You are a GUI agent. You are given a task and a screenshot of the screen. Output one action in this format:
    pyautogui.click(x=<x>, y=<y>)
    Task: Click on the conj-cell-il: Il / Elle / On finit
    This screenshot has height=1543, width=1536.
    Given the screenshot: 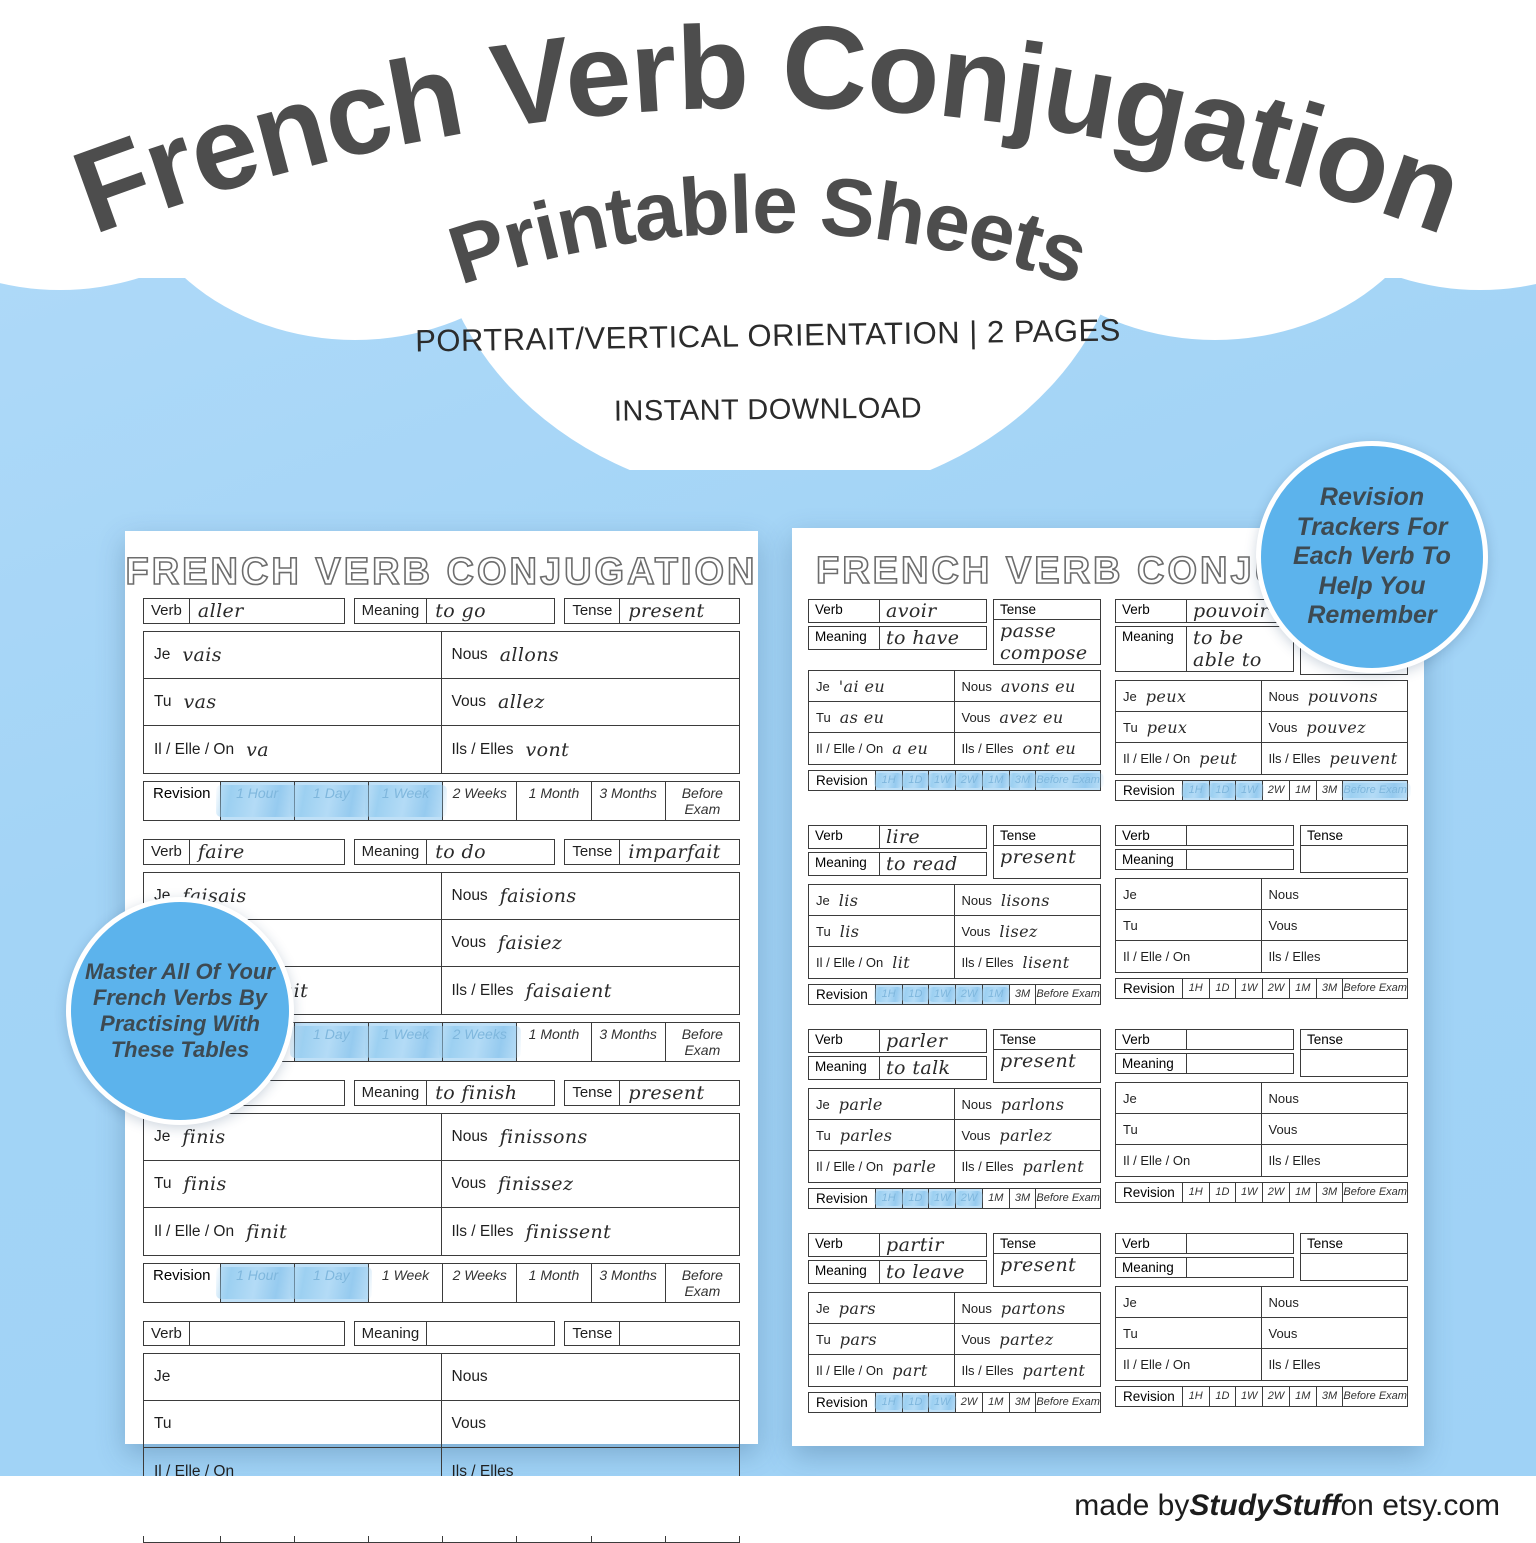 What is the action you would take?
    pyautogui.click(x=293, y=1231)
    